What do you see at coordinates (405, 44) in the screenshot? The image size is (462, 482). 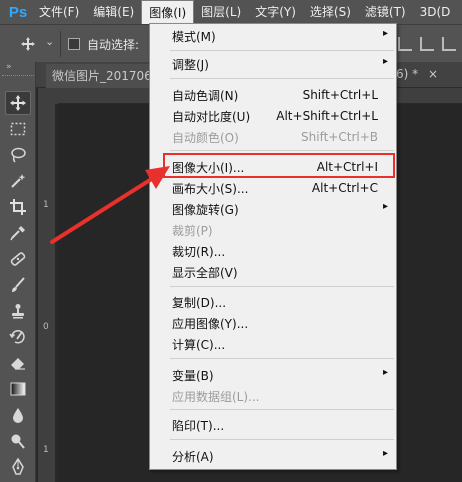 I see `align-left-icon` at bounding box center [405, 44].